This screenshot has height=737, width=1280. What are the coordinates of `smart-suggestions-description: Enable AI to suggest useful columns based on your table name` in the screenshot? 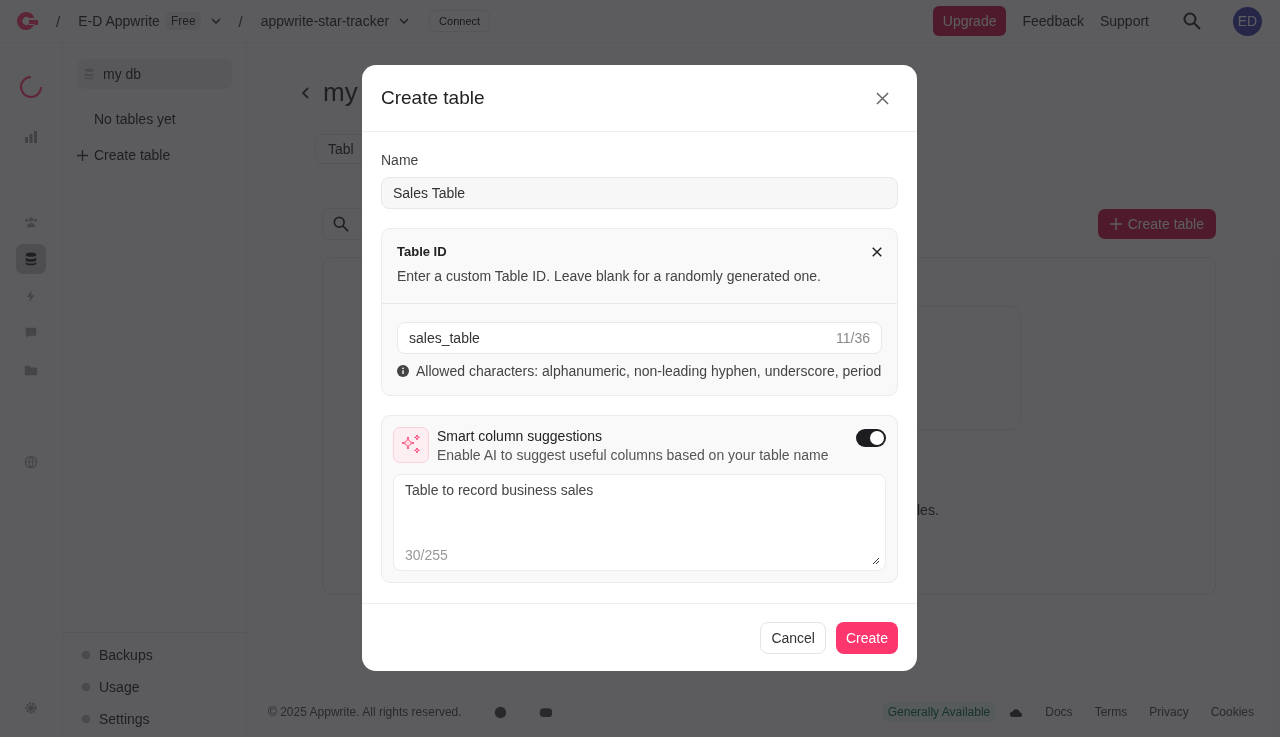 It's located at (633, 455).